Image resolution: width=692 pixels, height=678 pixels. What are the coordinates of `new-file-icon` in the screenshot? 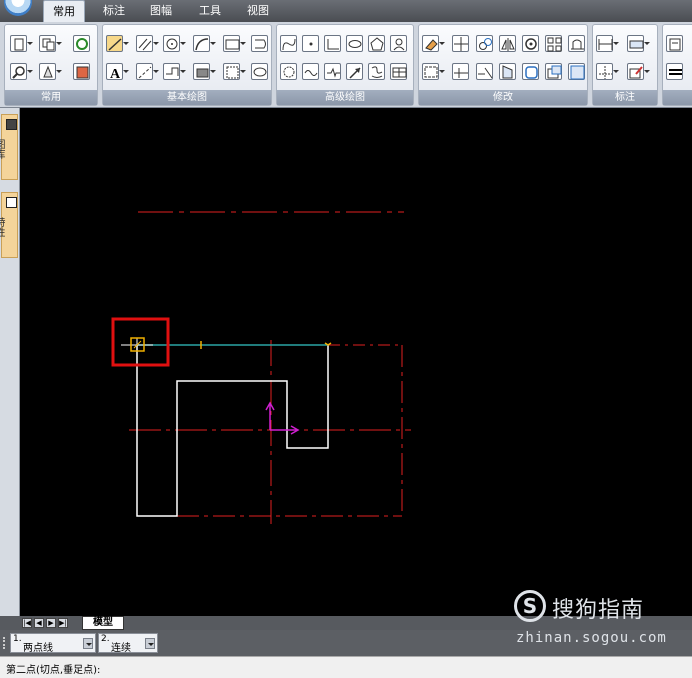 It's located at (21, 43).